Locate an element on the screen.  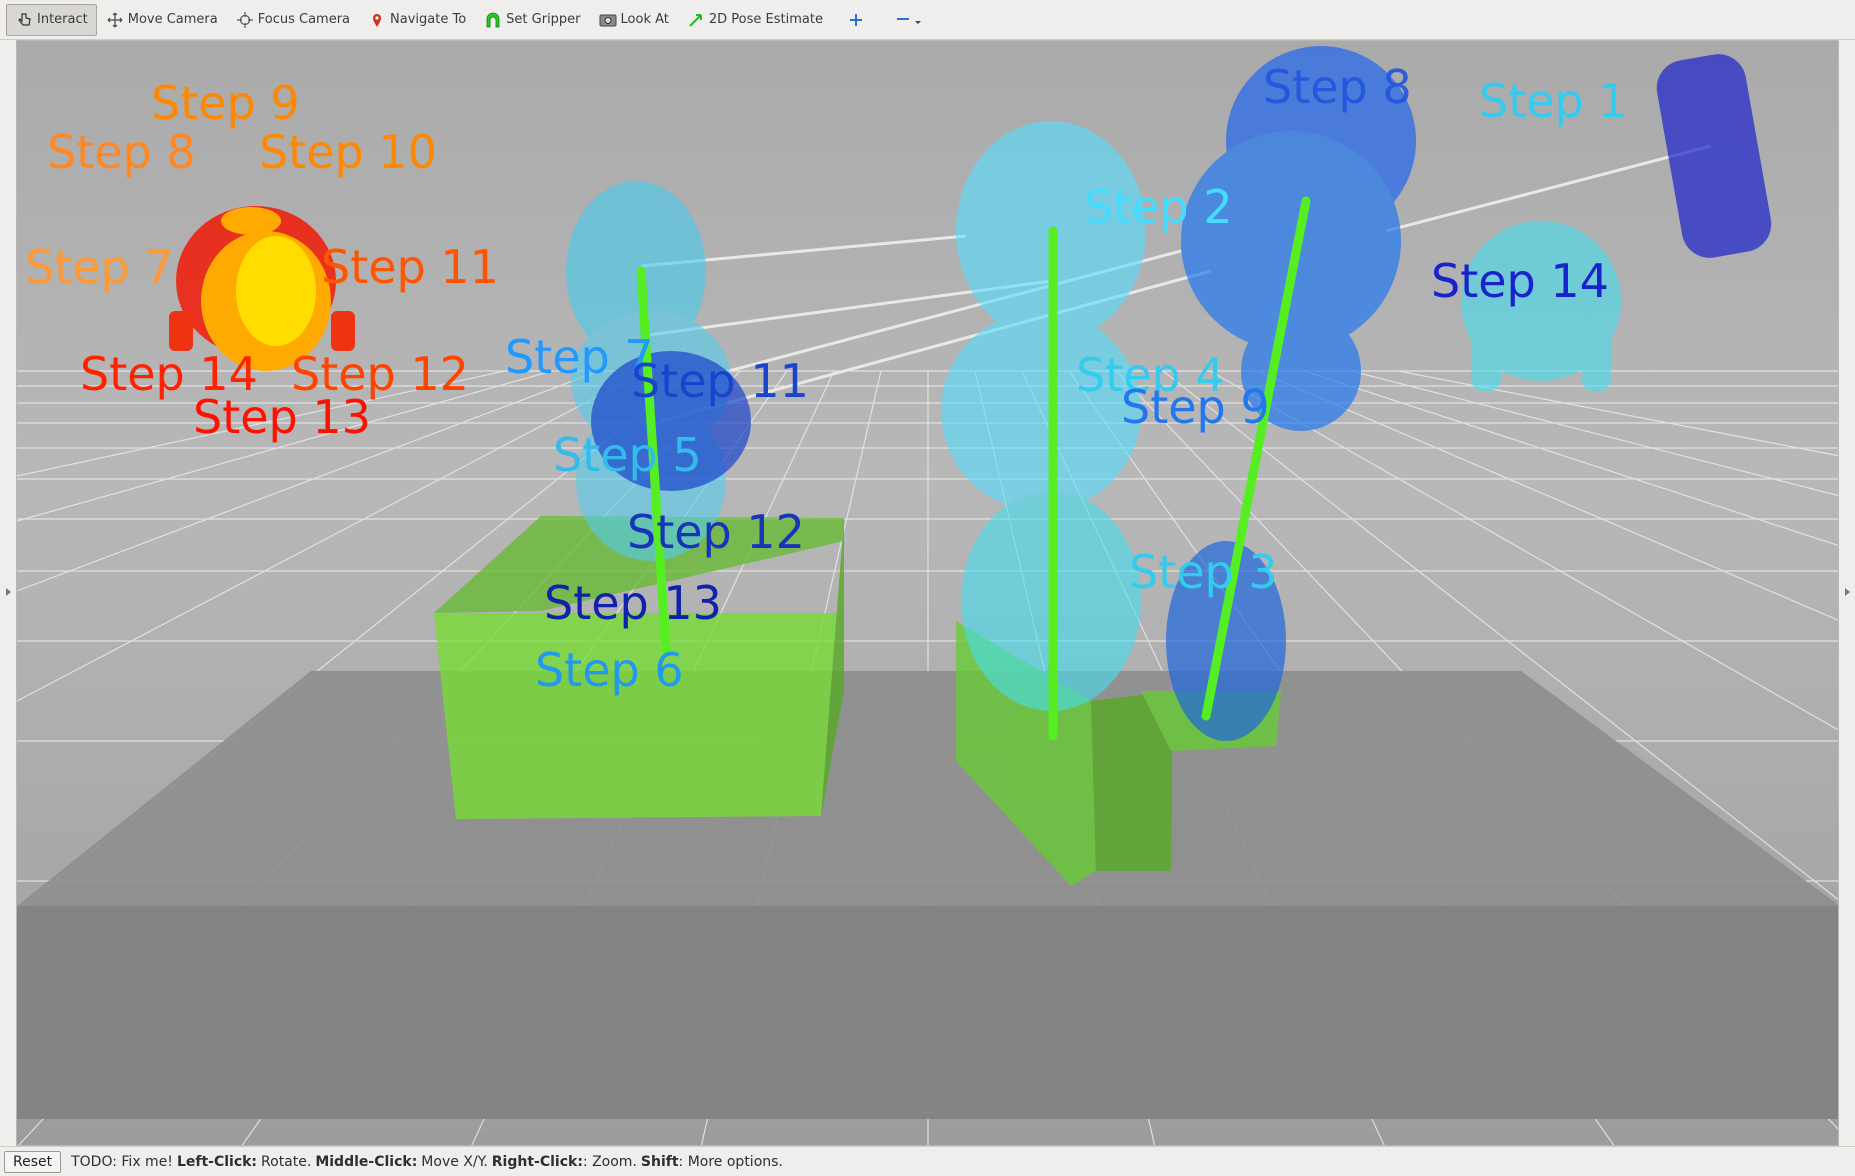
step-label: Step 12 is located at coordinates (716, 532).